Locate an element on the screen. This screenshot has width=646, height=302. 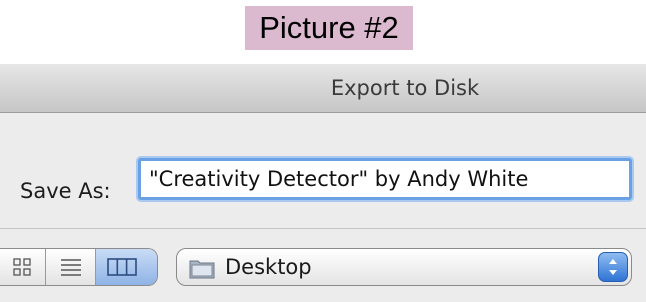
list-icon is located at coordinates (71, 267).